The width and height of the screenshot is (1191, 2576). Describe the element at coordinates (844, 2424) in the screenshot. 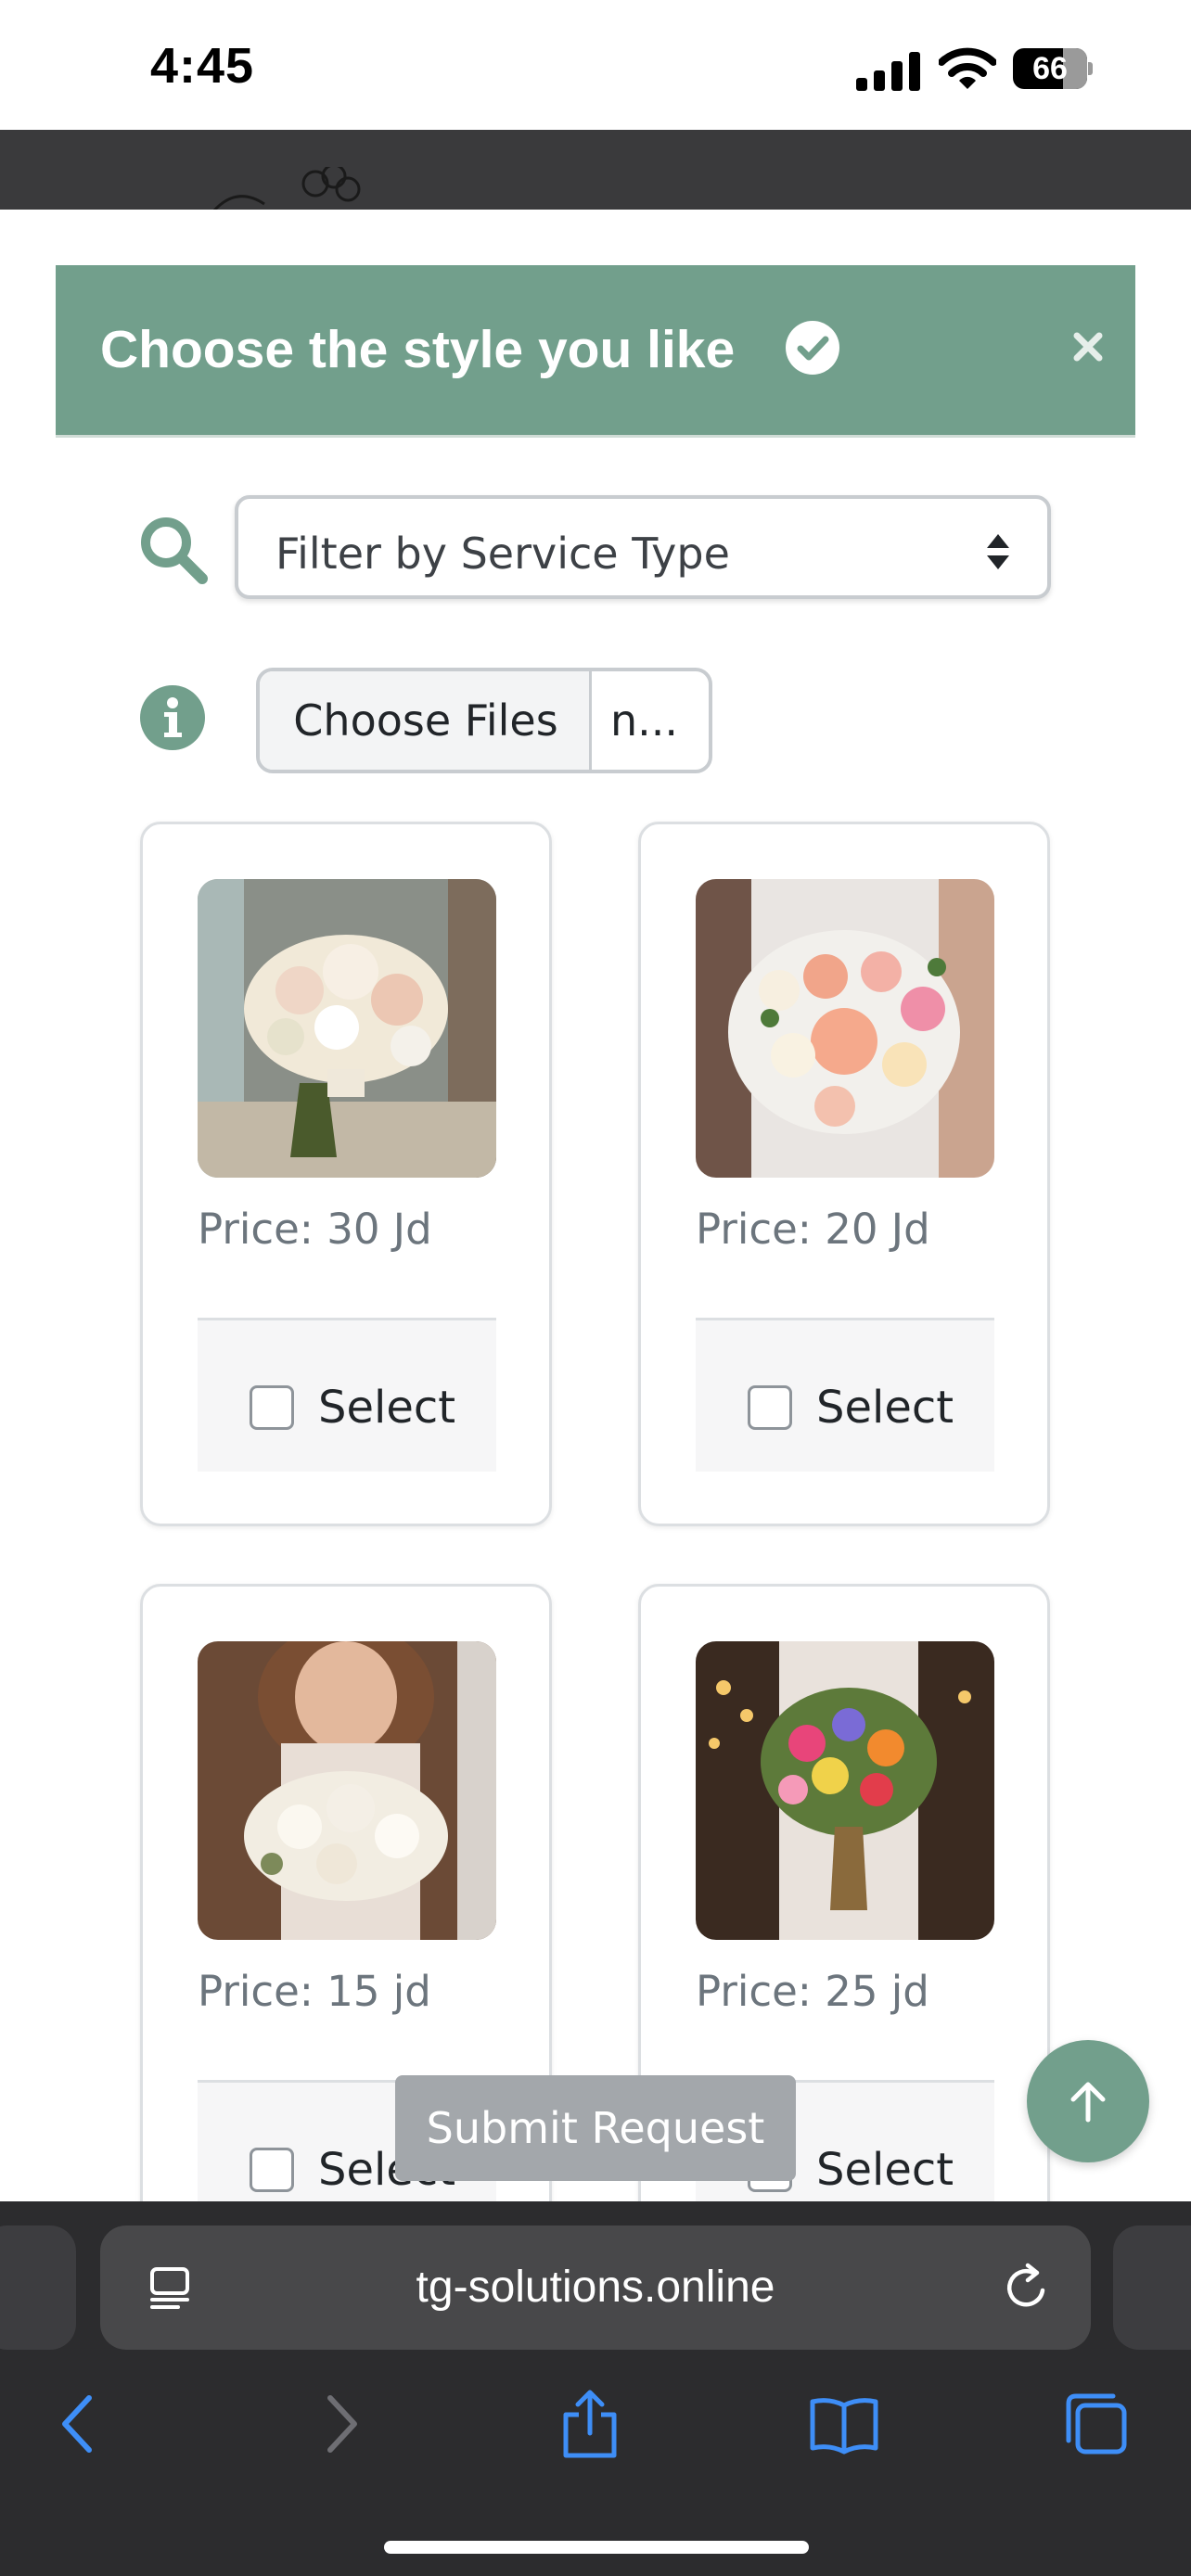

I see `bookmarks-icon` at that location.